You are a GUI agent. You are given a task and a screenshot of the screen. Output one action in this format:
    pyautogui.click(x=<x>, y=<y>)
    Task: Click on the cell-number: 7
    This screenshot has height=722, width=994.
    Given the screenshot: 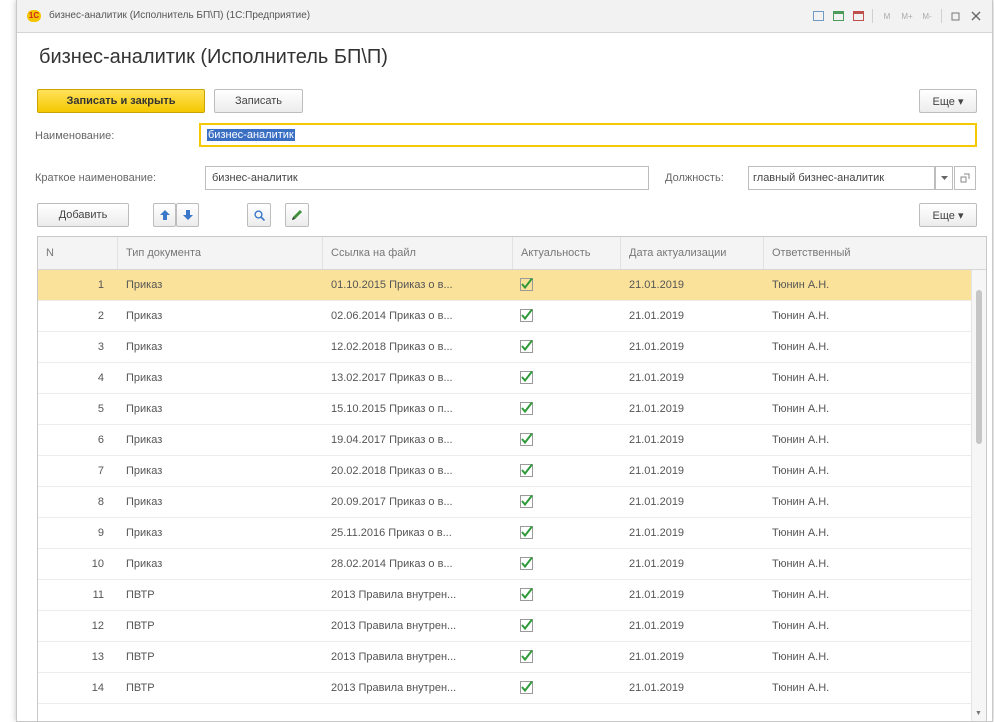 What is the action you would take?
    pyautogui.click(x=74, y=471)
    